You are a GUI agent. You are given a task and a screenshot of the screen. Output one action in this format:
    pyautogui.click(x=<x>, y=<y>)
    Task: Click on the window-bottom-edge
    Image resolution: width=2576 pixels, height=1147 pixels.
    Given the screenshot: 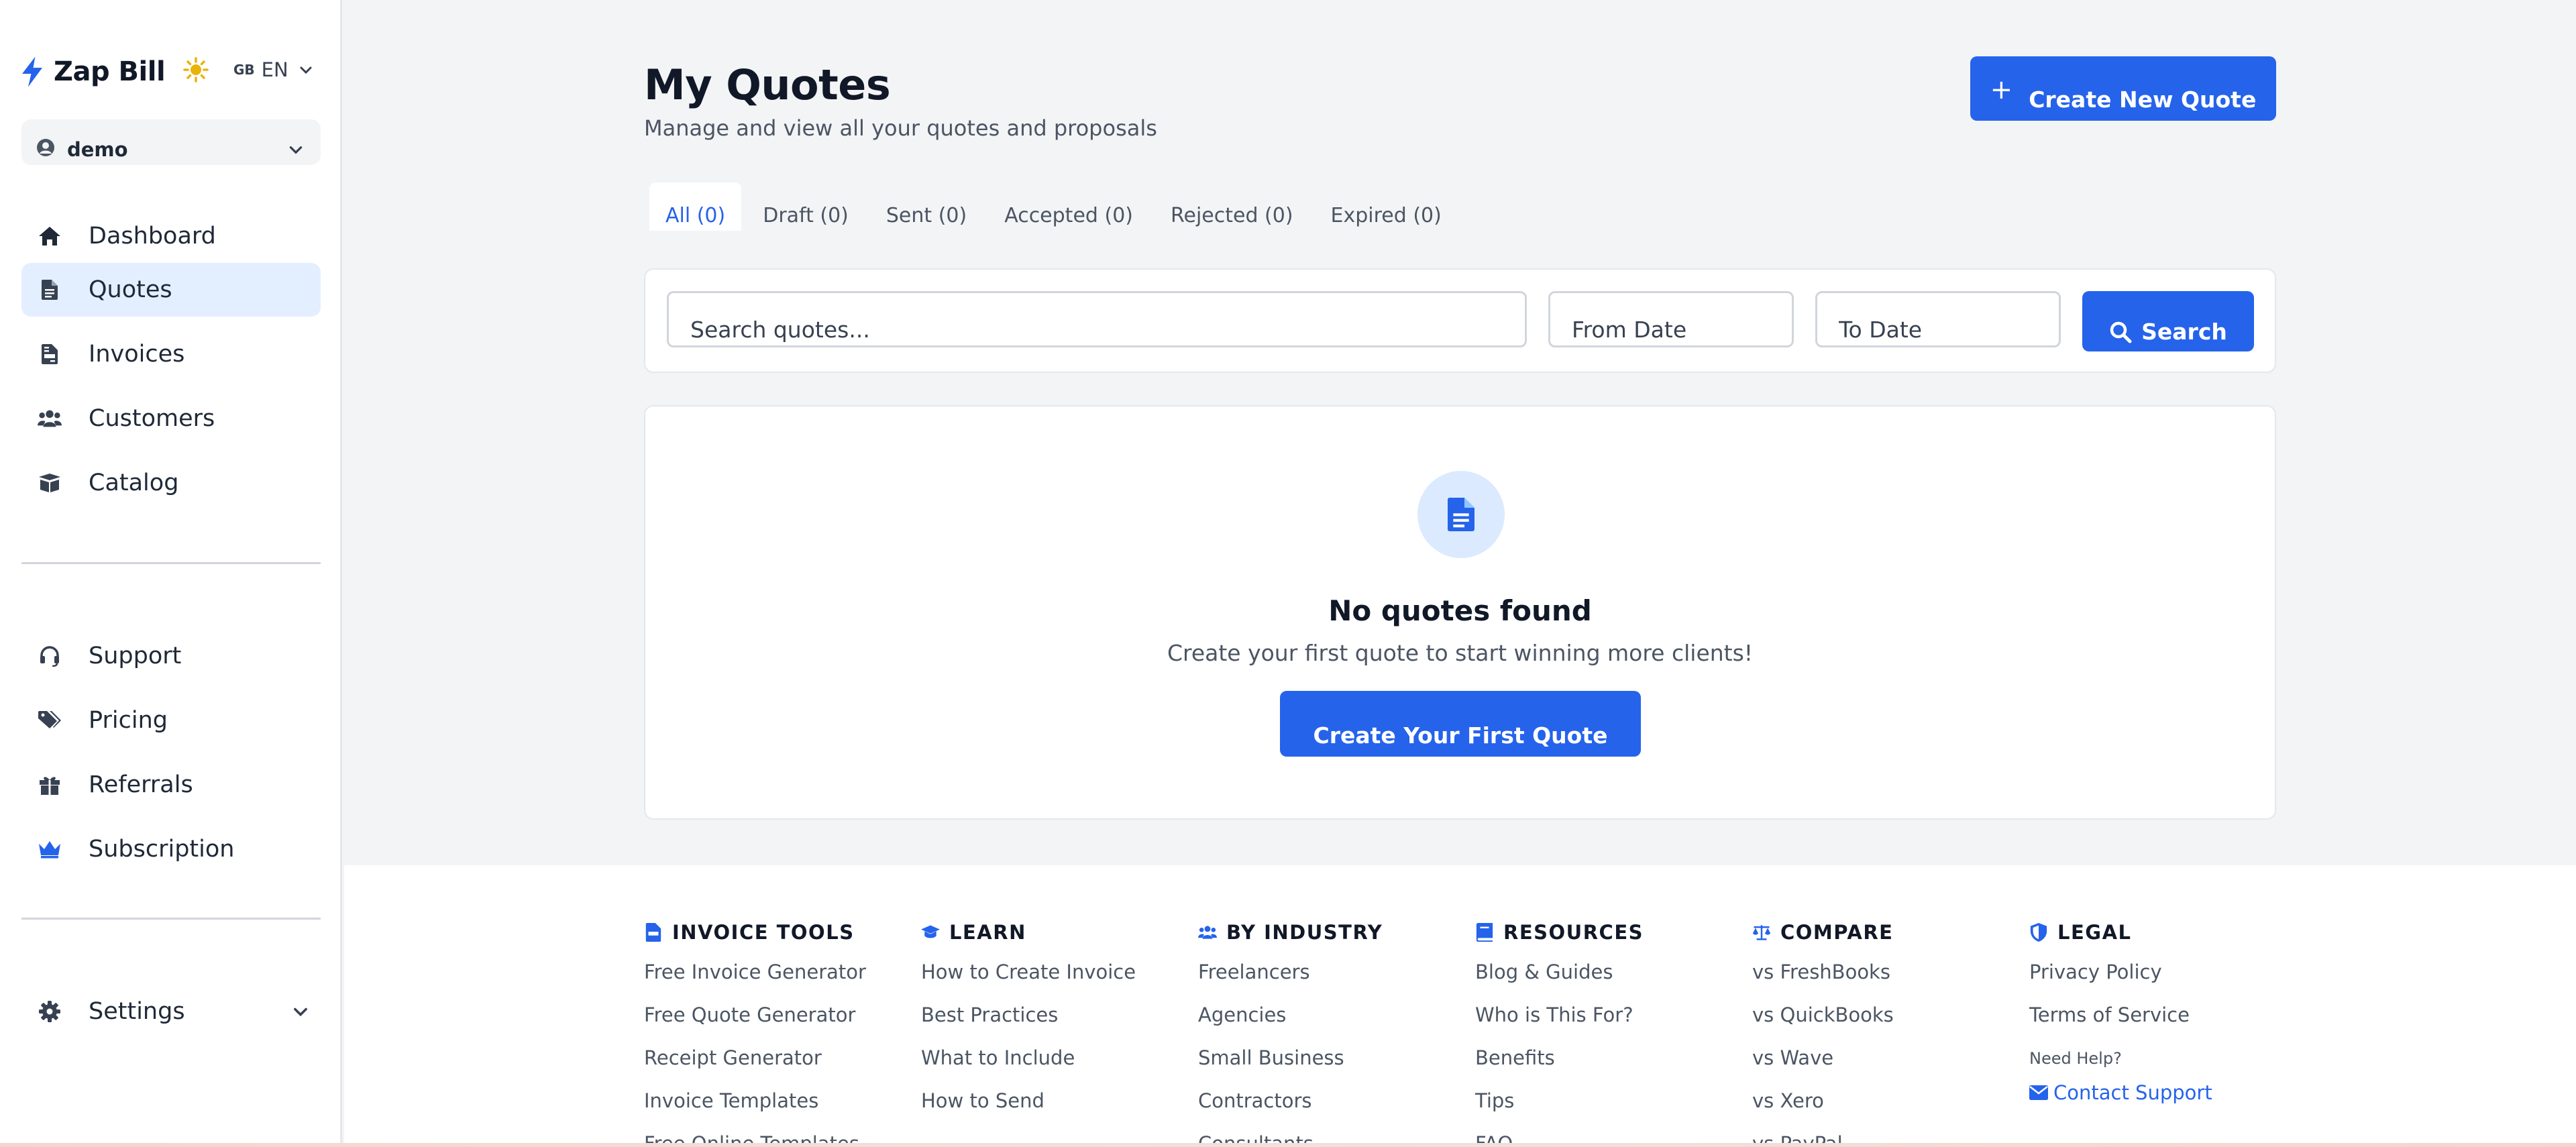 What is the action you would take?
    pyautogui.click(x=1288, y=1145)
    